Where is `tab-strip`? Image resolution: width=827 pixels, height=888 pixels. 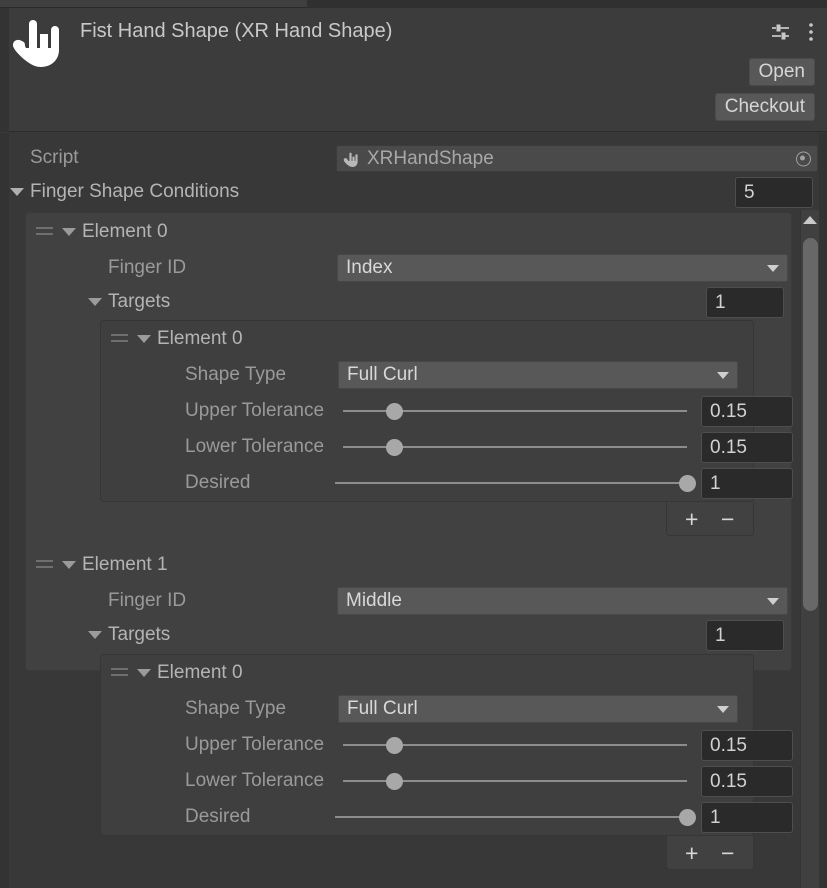
tab-strip is located at coordinates (413, 4).